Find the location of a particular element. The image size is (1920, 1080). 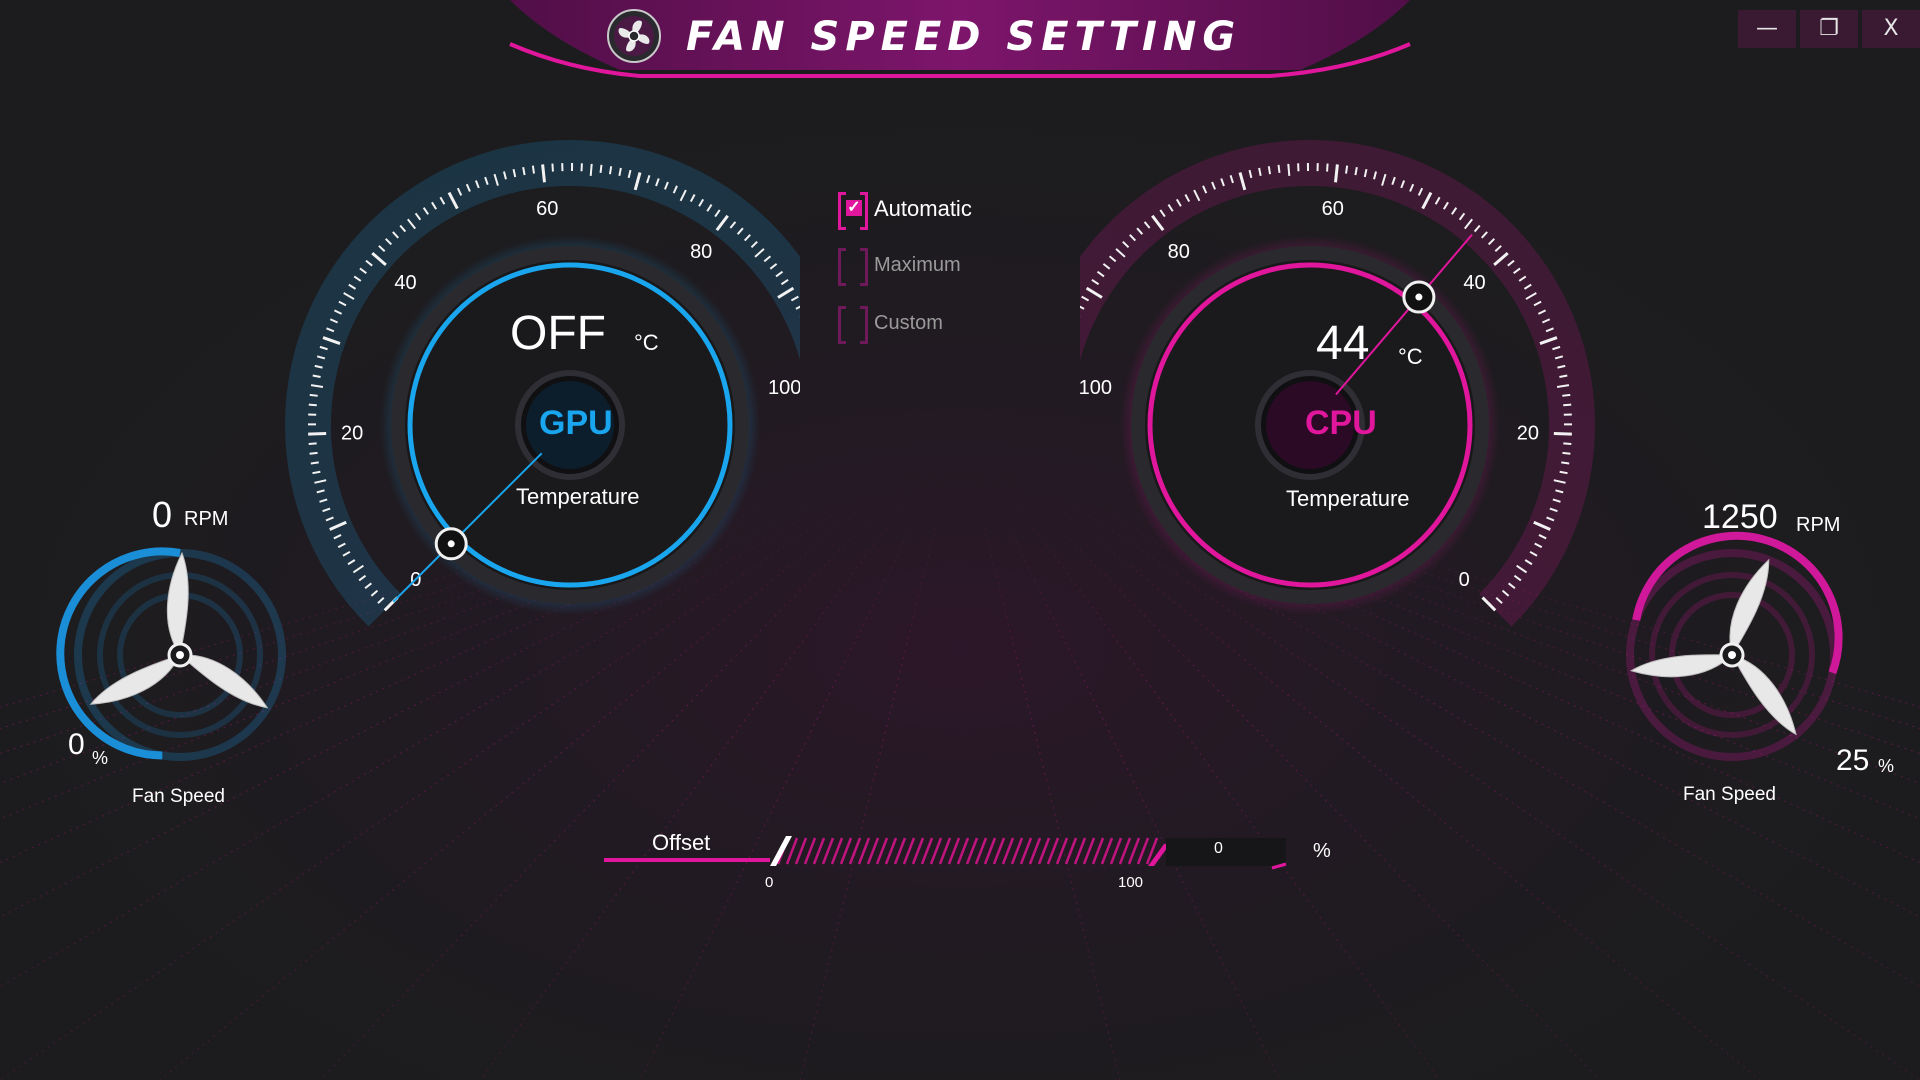

mode-option-custom: Custom is located at coordinates (890, 325).